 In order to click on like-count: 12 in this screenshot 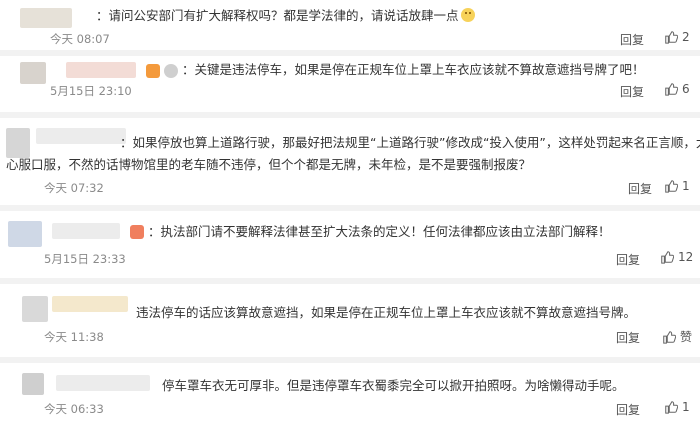, I will do `click(686, 257)`.